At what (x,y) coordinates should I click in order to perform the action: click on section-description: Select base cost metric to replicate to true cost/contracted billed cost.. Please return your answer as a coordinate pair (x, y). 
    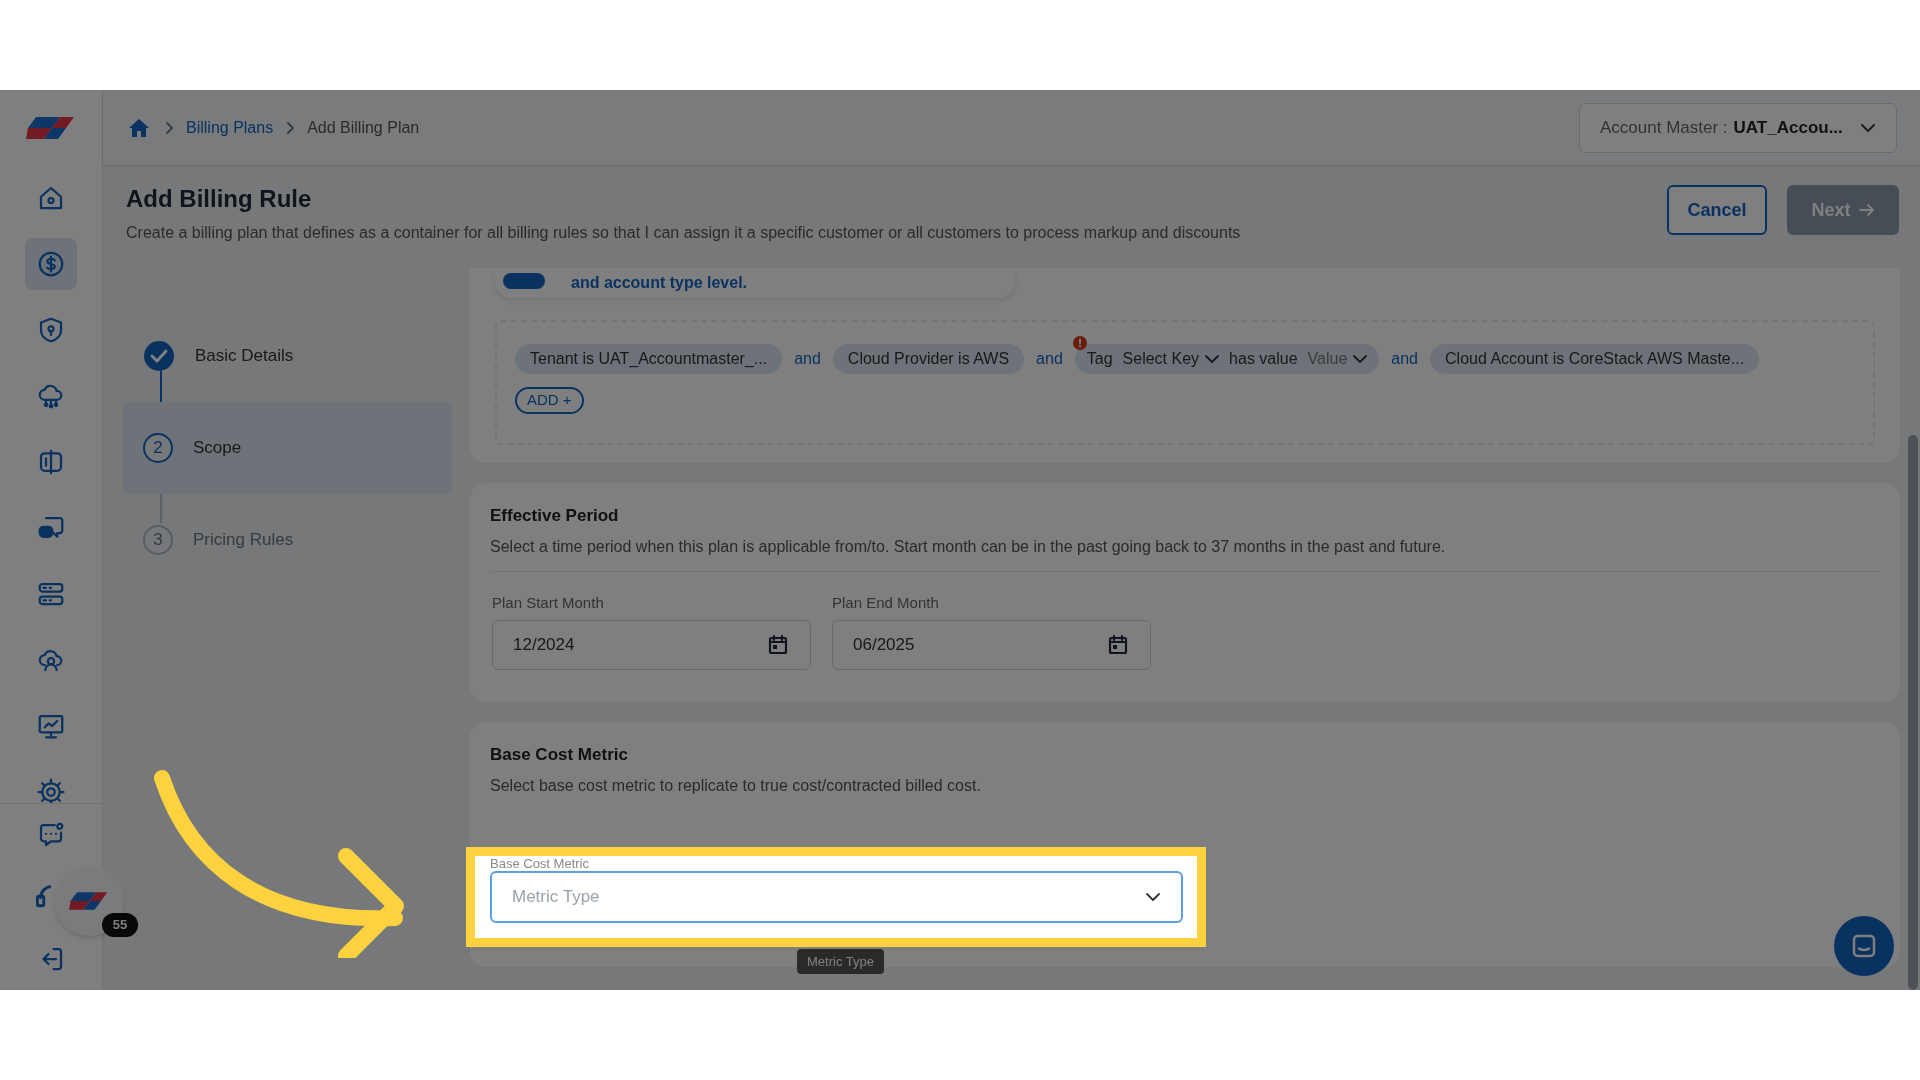
    Looking at the image, I should click on (736, 785).